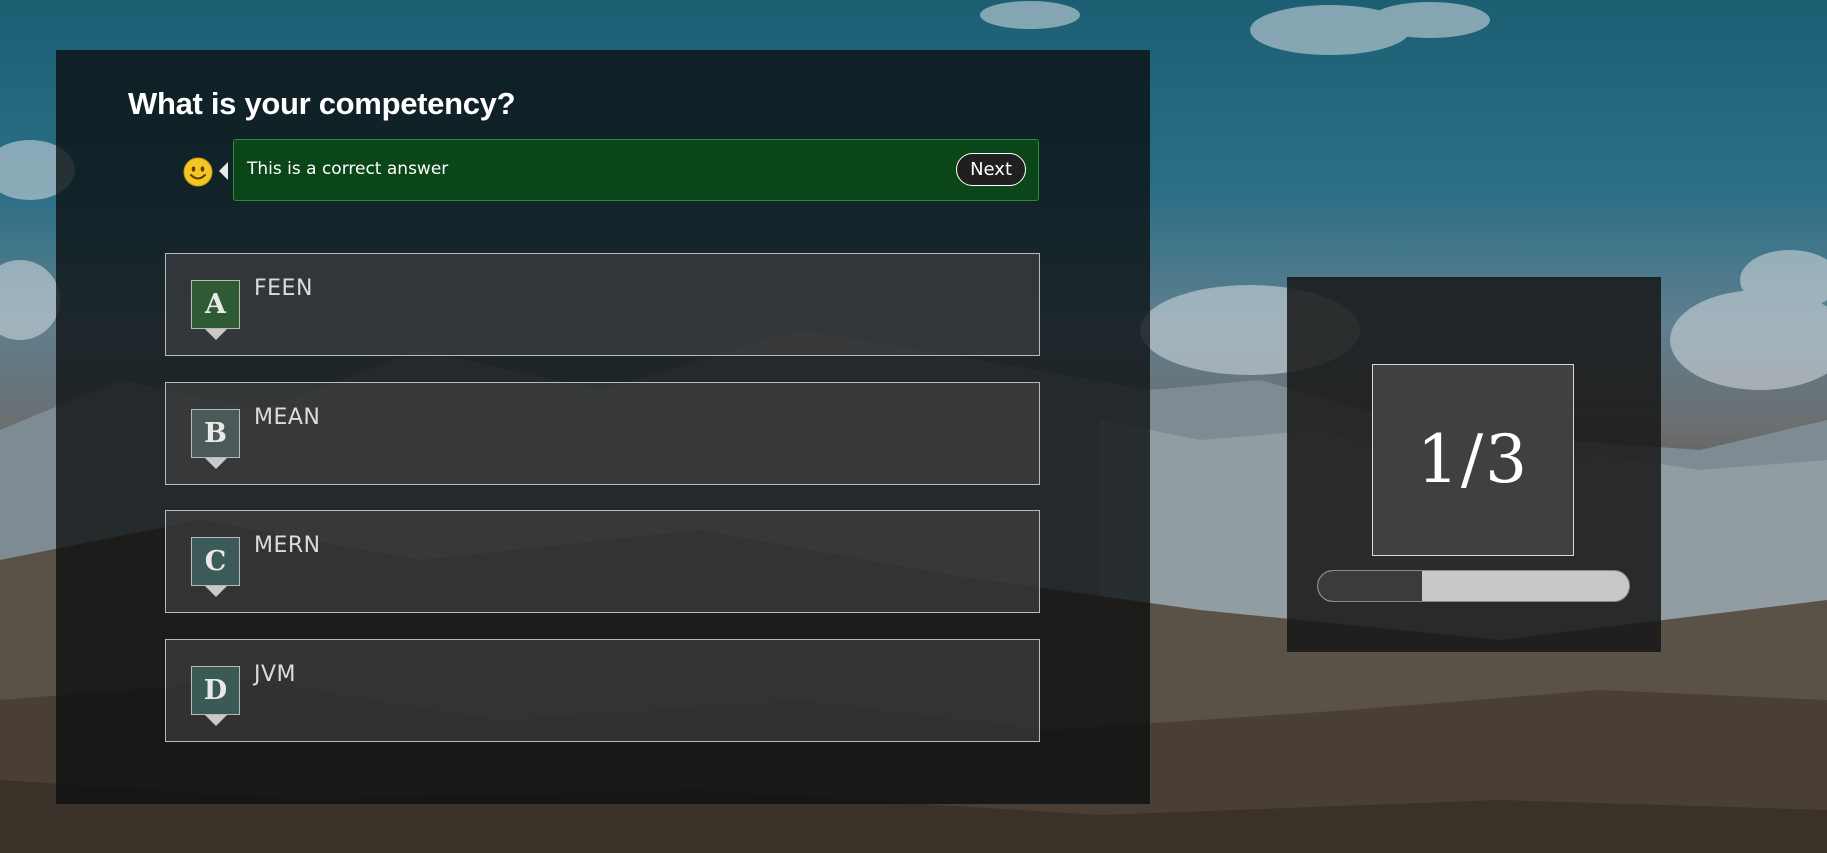 This screenshot has height=853, width=1827. I want to click on feedback-banner: This is a correct answer Next, so click(636, 170).